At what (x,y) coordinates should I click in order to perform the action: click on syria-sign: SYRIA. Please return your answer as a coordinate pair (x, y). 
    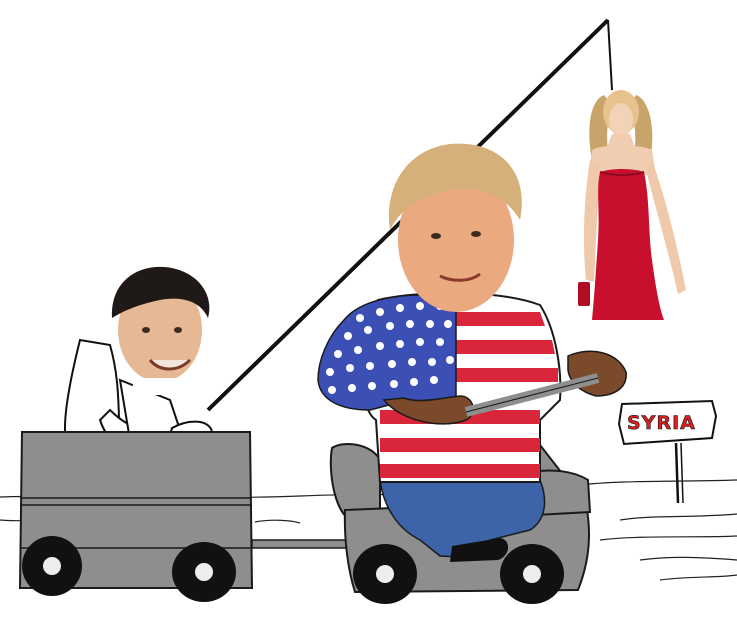
    Looking at the image, I should click on (667, 451).